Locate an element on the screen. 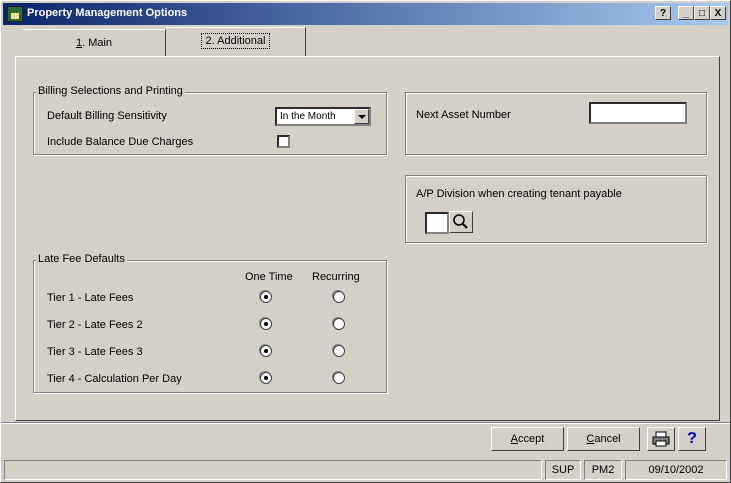 The height and width of the screenshot is (483, 731). tier-4-one-time-radio is located at coordinates (266, 378).